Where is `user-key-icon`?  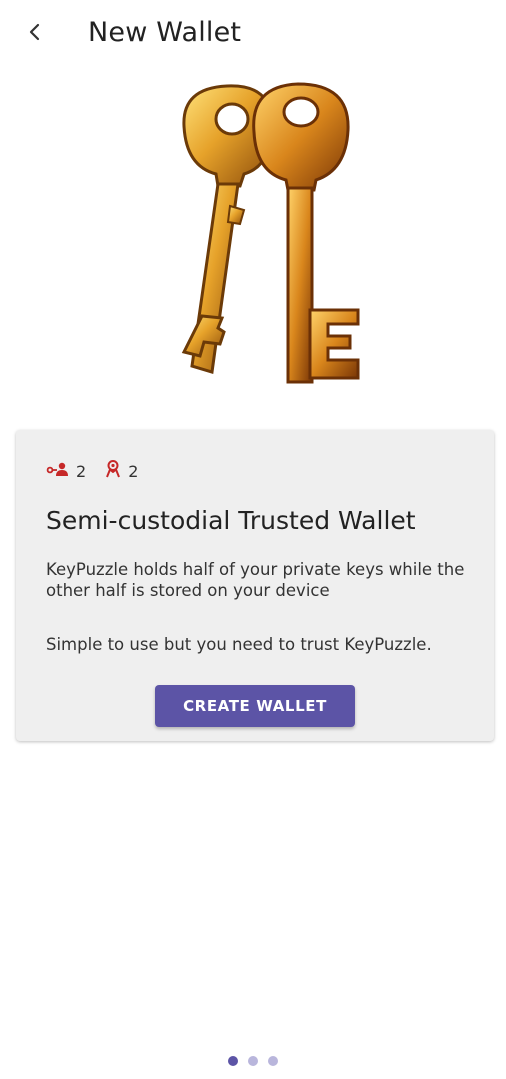 user-key-icon is located at coordinates (58, 471).